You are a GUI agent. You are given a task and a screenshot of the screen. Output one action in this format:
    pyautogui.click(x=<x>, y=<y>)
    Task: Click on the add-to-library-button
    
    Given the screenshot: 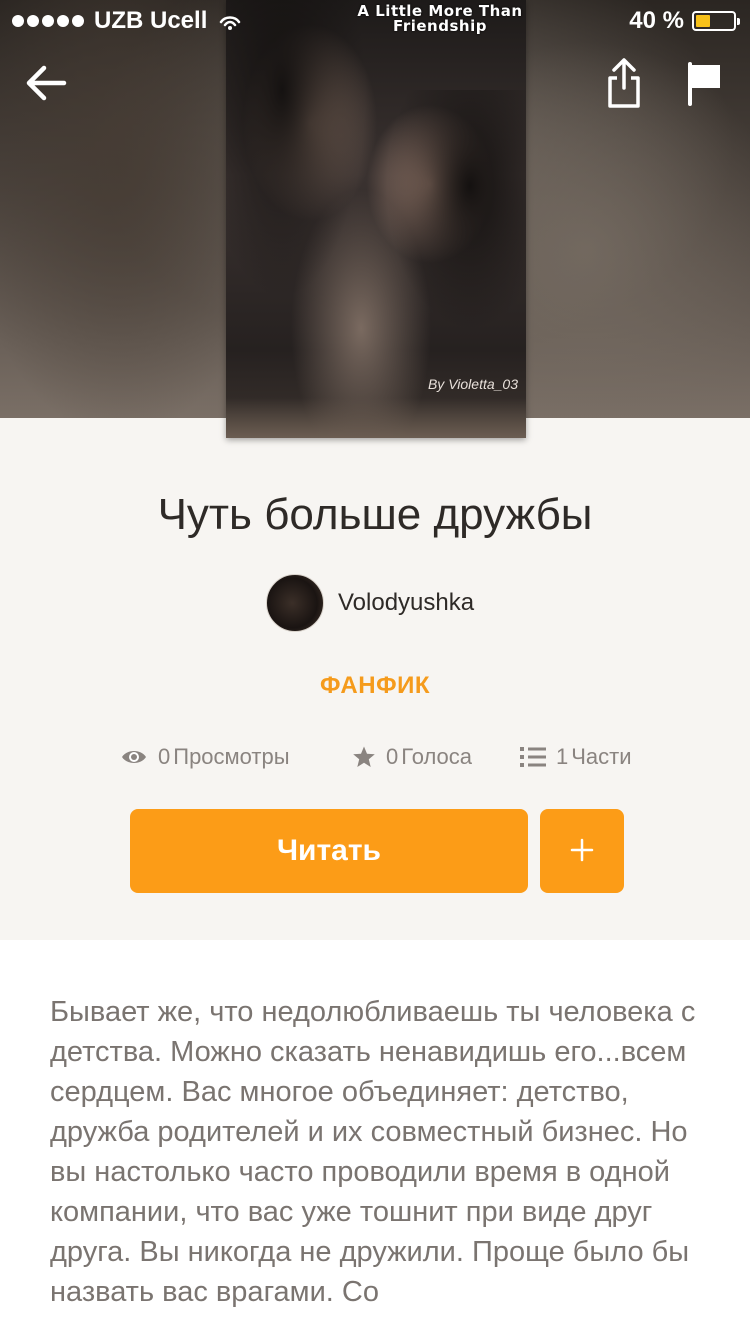 What is the action you would take?
    pyautogui.click(x=582, y=851)
    